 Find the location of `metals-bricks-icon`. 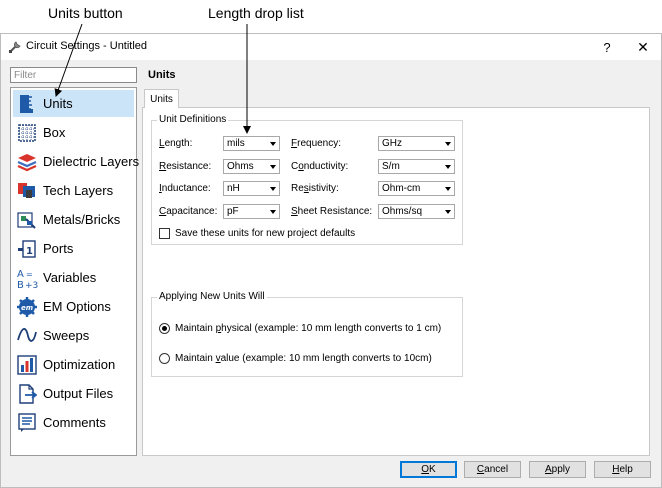

metals-bricks-icon is located at coordinates (27, 220).